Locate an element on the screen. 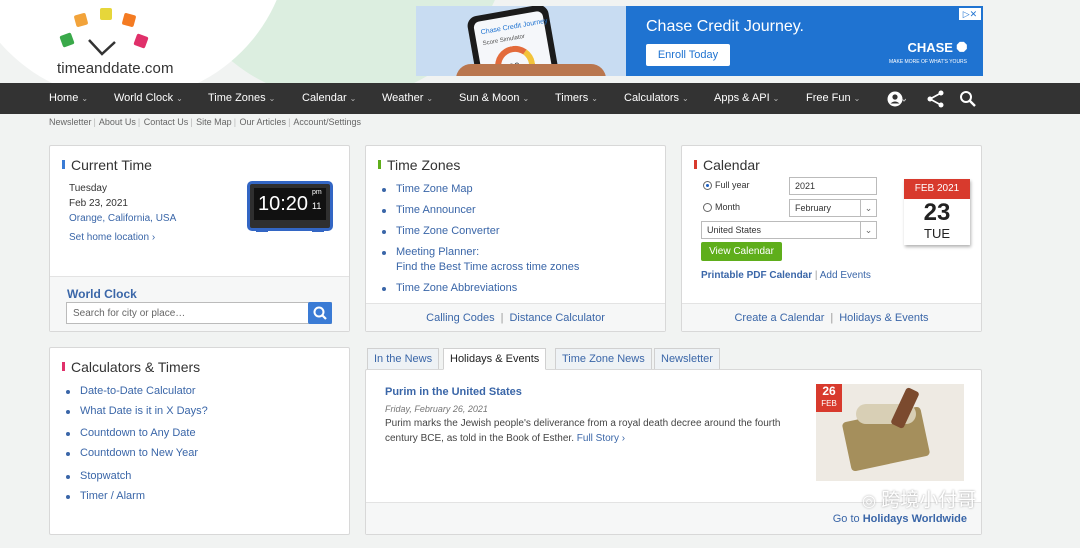 The height and width of the screenshot is (548, 1080). nav-item-world-clock: World Clock ⌄ is located at coordinates (148, 98).